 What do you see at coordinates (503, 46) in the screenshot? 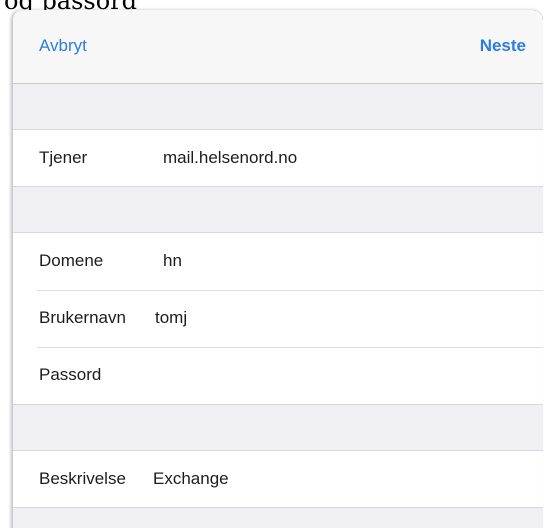
I see `next-button: Neste` at bounding box center [503, 46].